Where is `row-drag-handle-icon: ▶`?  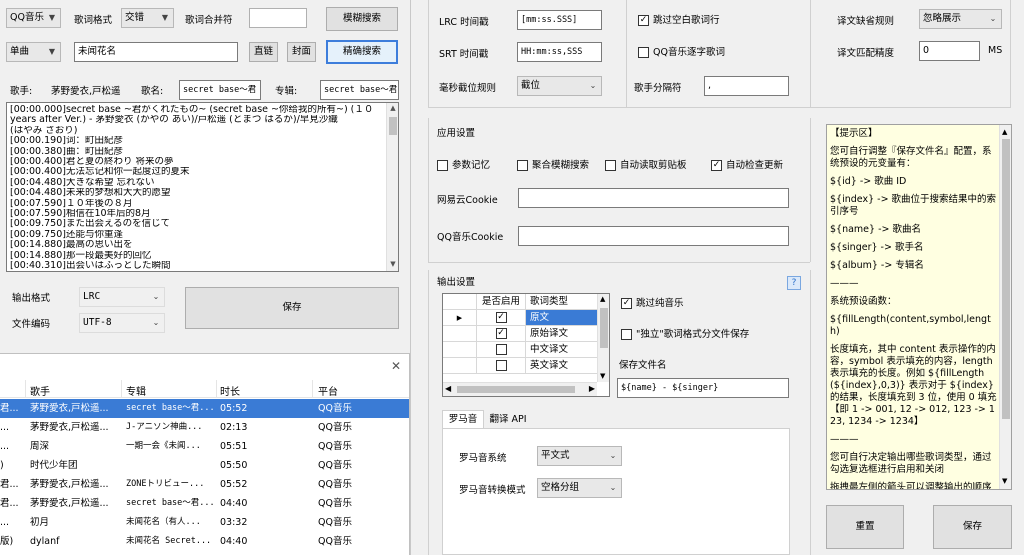
row-drag-handle-icon: ▶ is located at coordinates (460, 318).